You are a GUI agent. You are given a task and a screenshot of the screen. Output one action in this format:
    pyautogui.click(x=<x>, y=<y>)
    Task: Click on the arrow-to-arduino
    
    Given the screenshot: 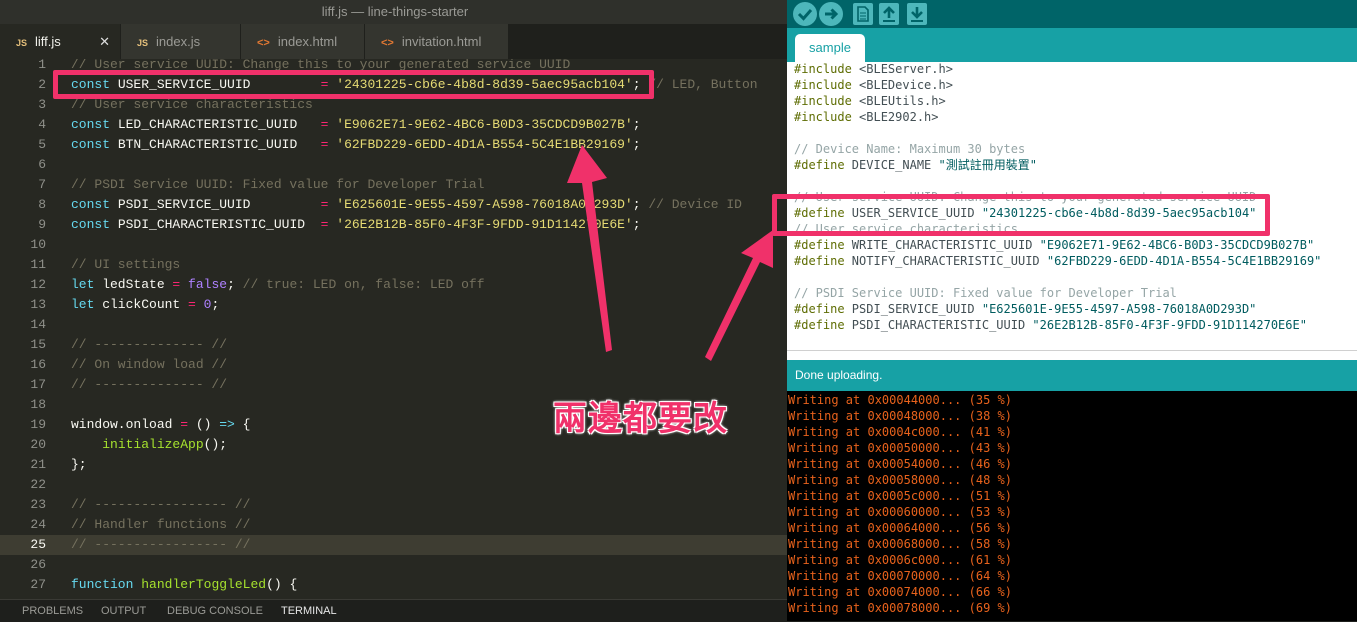 What is the action you would take?
    pyautogui.click(x=739, y=295)
    